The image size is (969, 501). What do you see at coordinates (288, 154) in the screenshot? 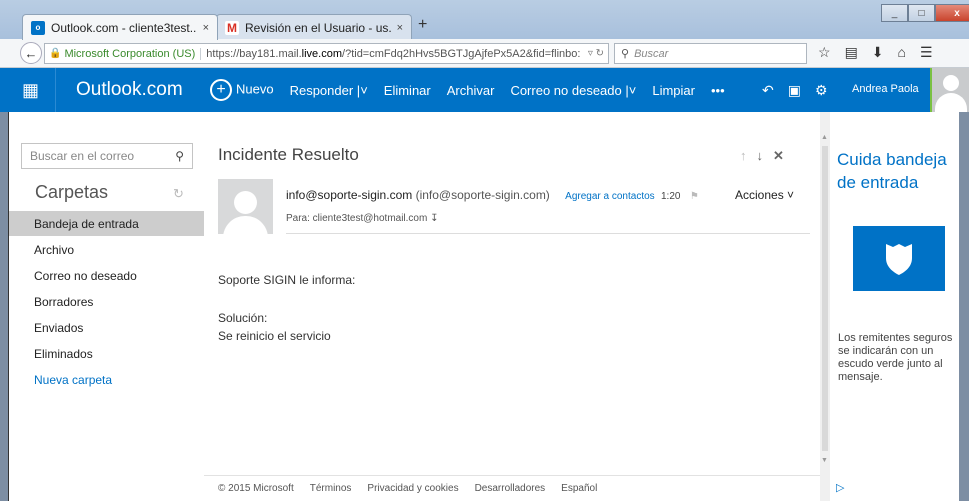
I see `message-subject: Incidente Resuelto` at bounding box center [288, 154].